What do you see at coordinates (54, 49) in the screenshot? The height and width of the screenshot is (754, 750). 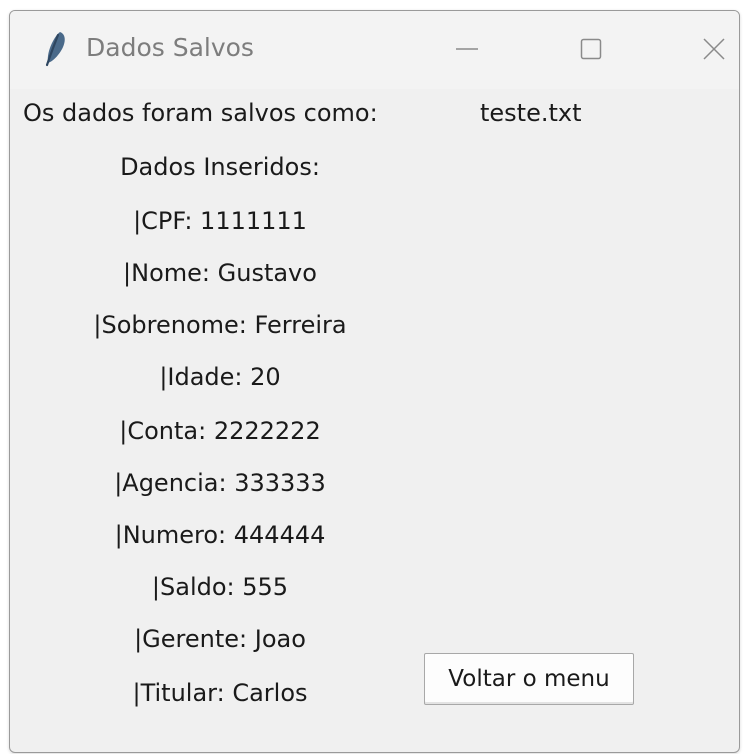 I see `feather-icon` at bounding box center [54, 49].